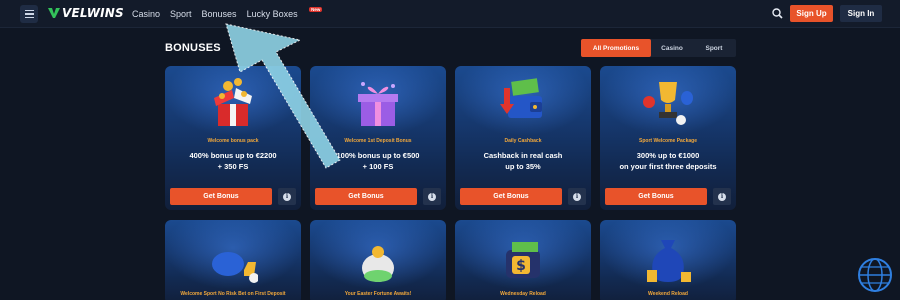 The width and height of the screenshot is (900, 300). I want to click on card-offer-line2: up to 35%, so click(523, 166).